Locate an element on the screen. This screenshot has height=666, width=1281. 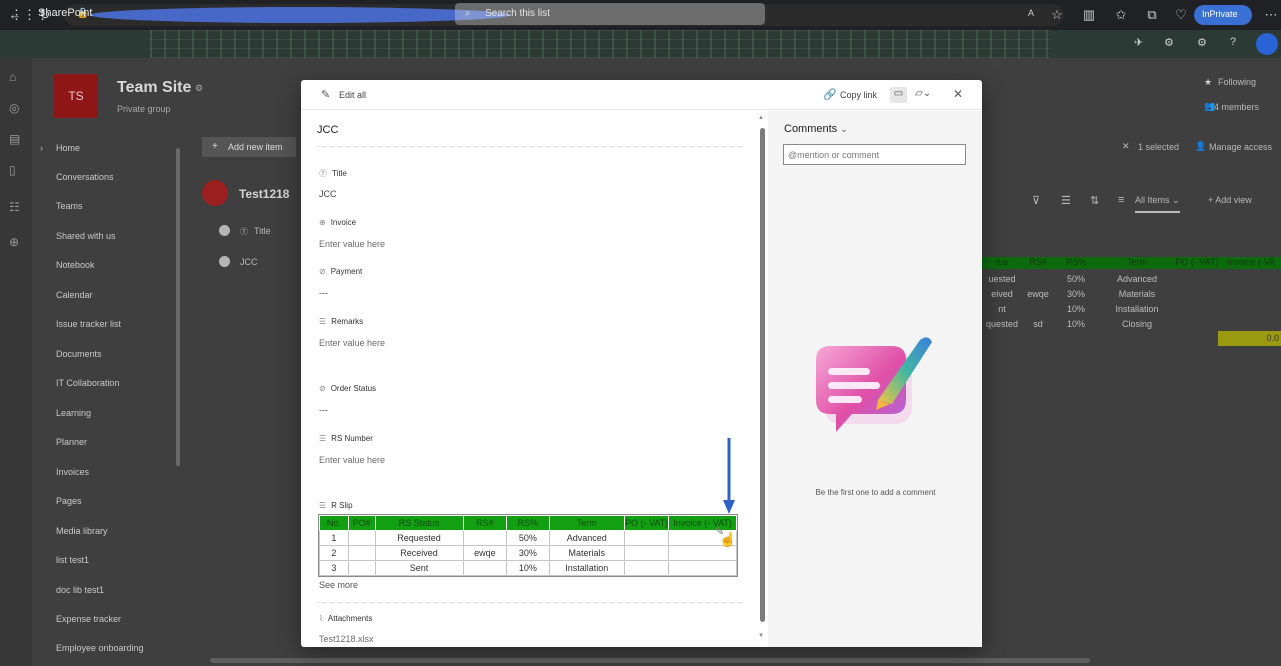
news-icon: ▤ is located at coordinates (16, 139).